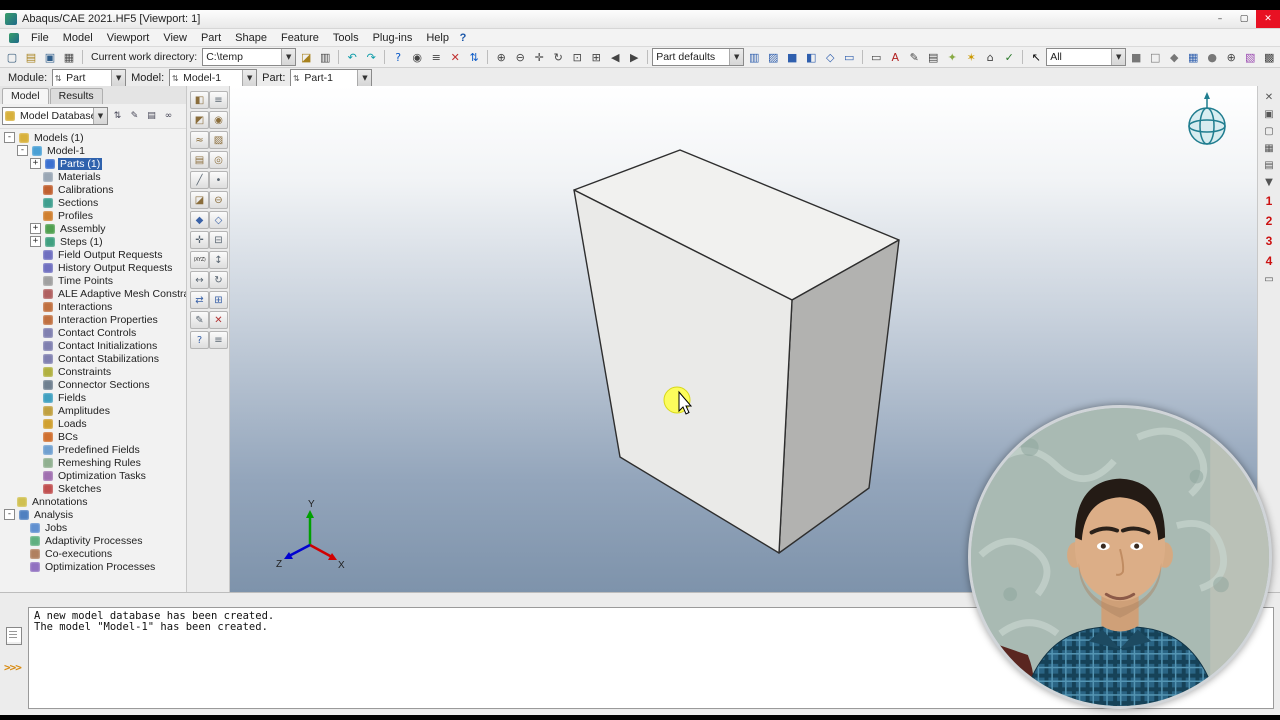 The width and height of the screenshot is (1280, 720). What do you see at coordinates (218, 340) in the screenshot?
I see `options-tool: ≡` at bounding box center [218, 340].